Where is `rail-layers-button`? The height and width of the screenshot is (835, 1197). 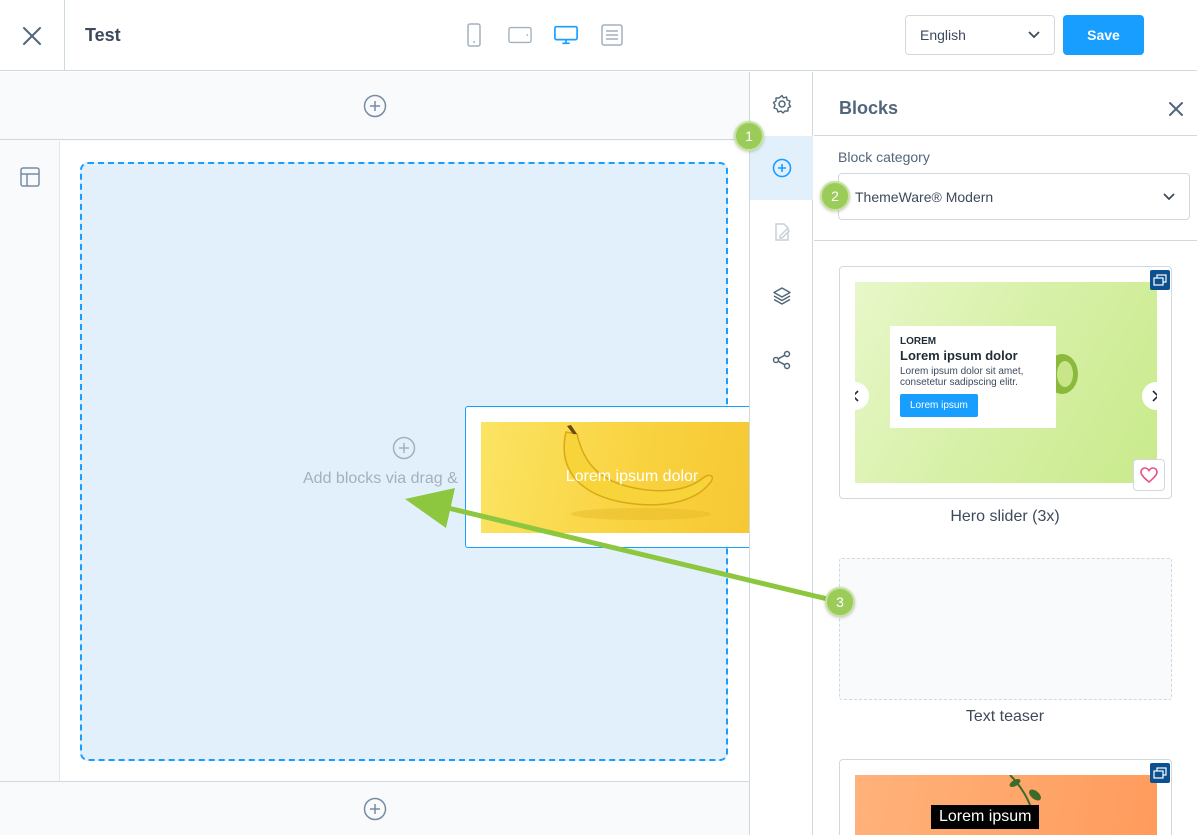 rail-layers-button is located at coordinates (781, 296).